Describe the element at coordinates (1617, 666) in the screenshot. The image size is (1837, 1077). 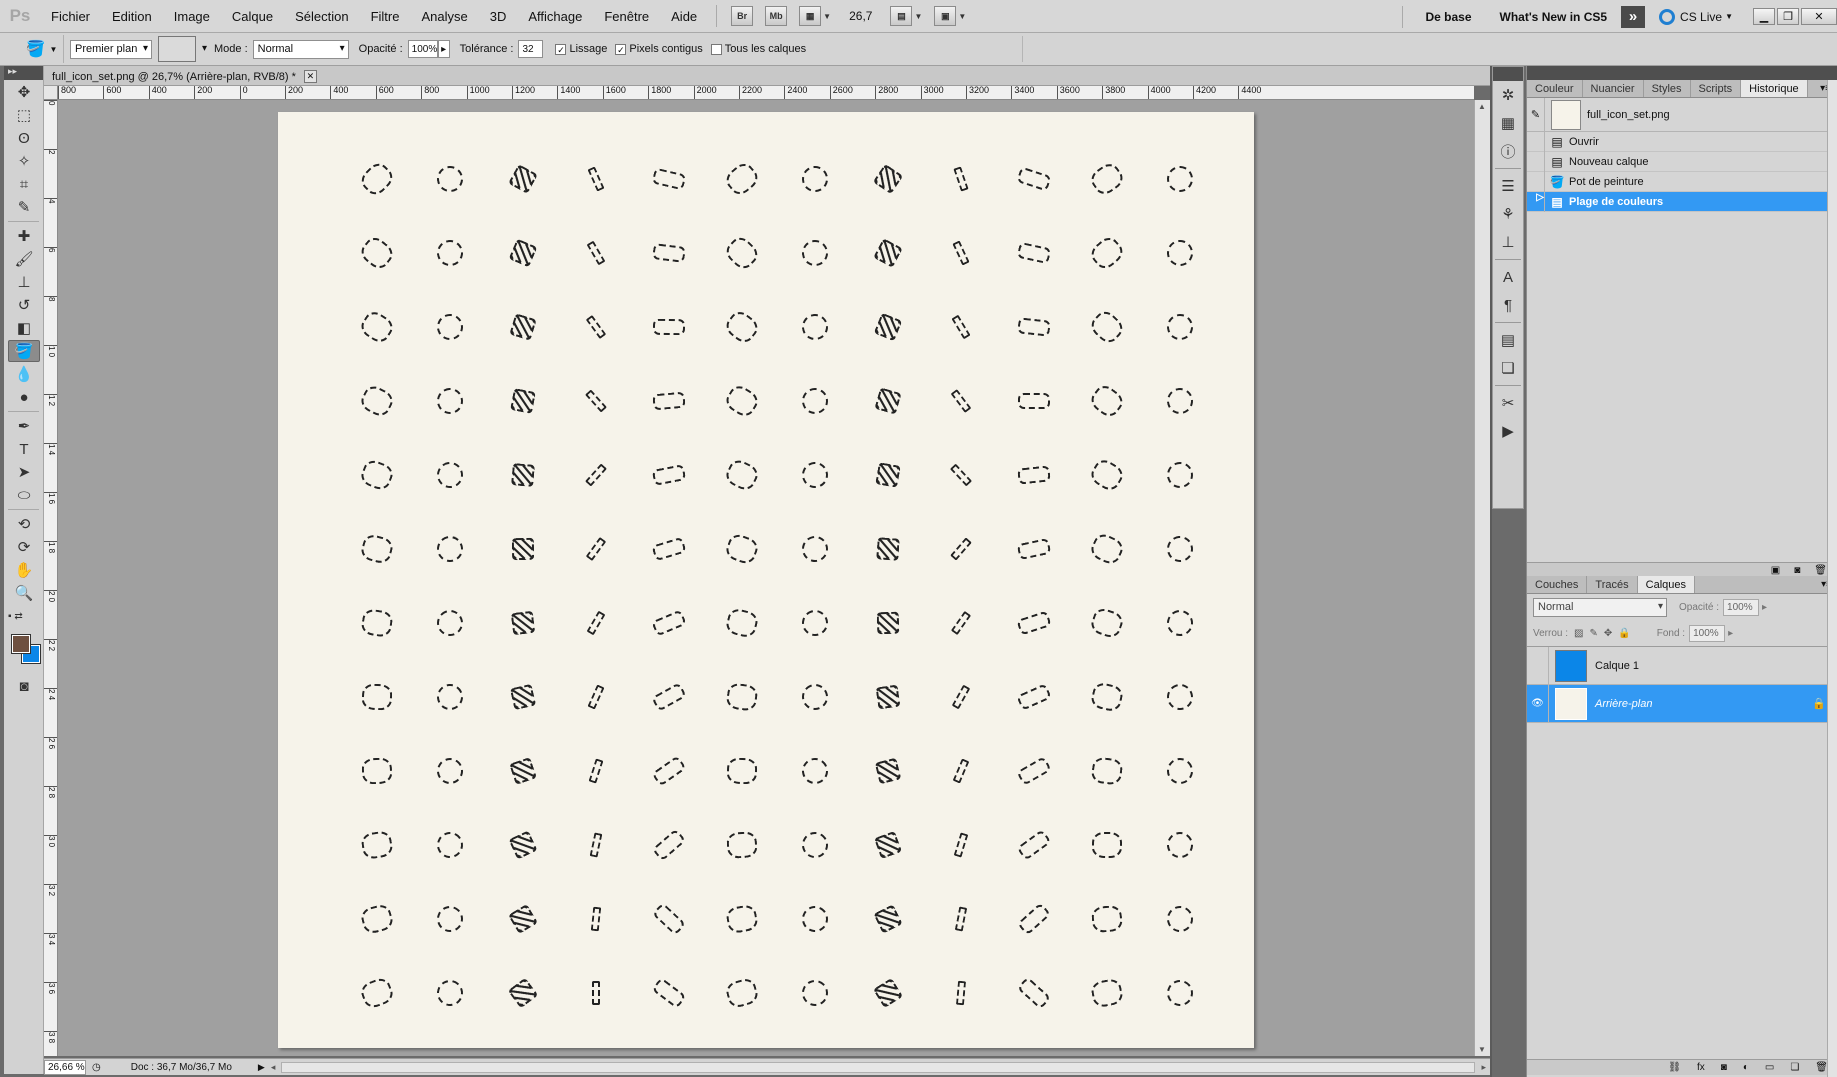
I see `layer-name: Calque 1` at that location.